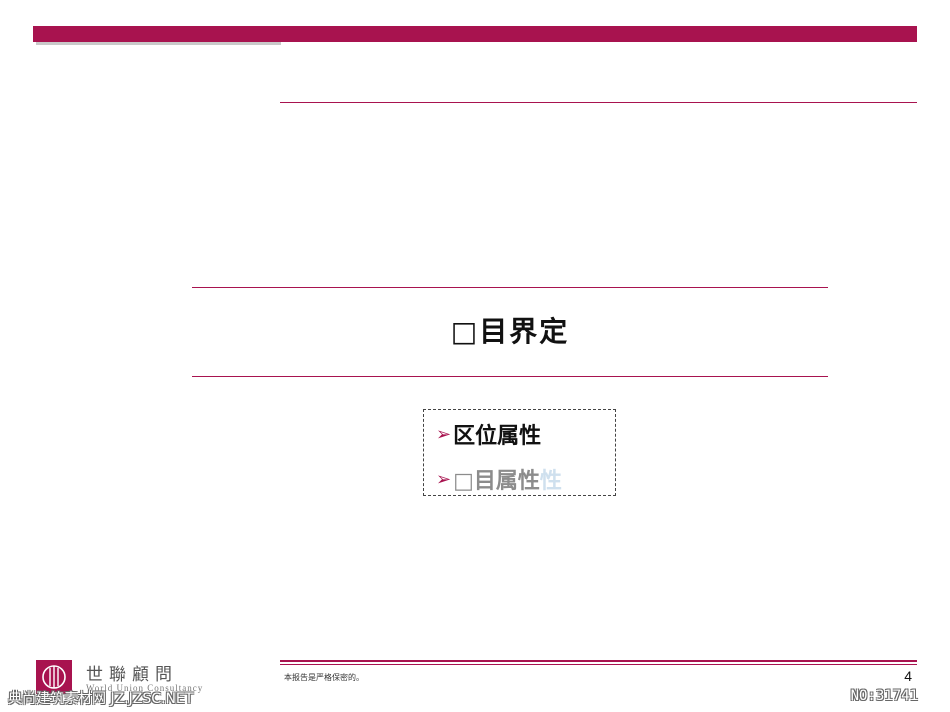 The image size is (950, 712). What do you see at coordinates (132, 675) in the screenshot?
I see `logo-name-cn: 世聯顧問` at bounding box center [132, 675].